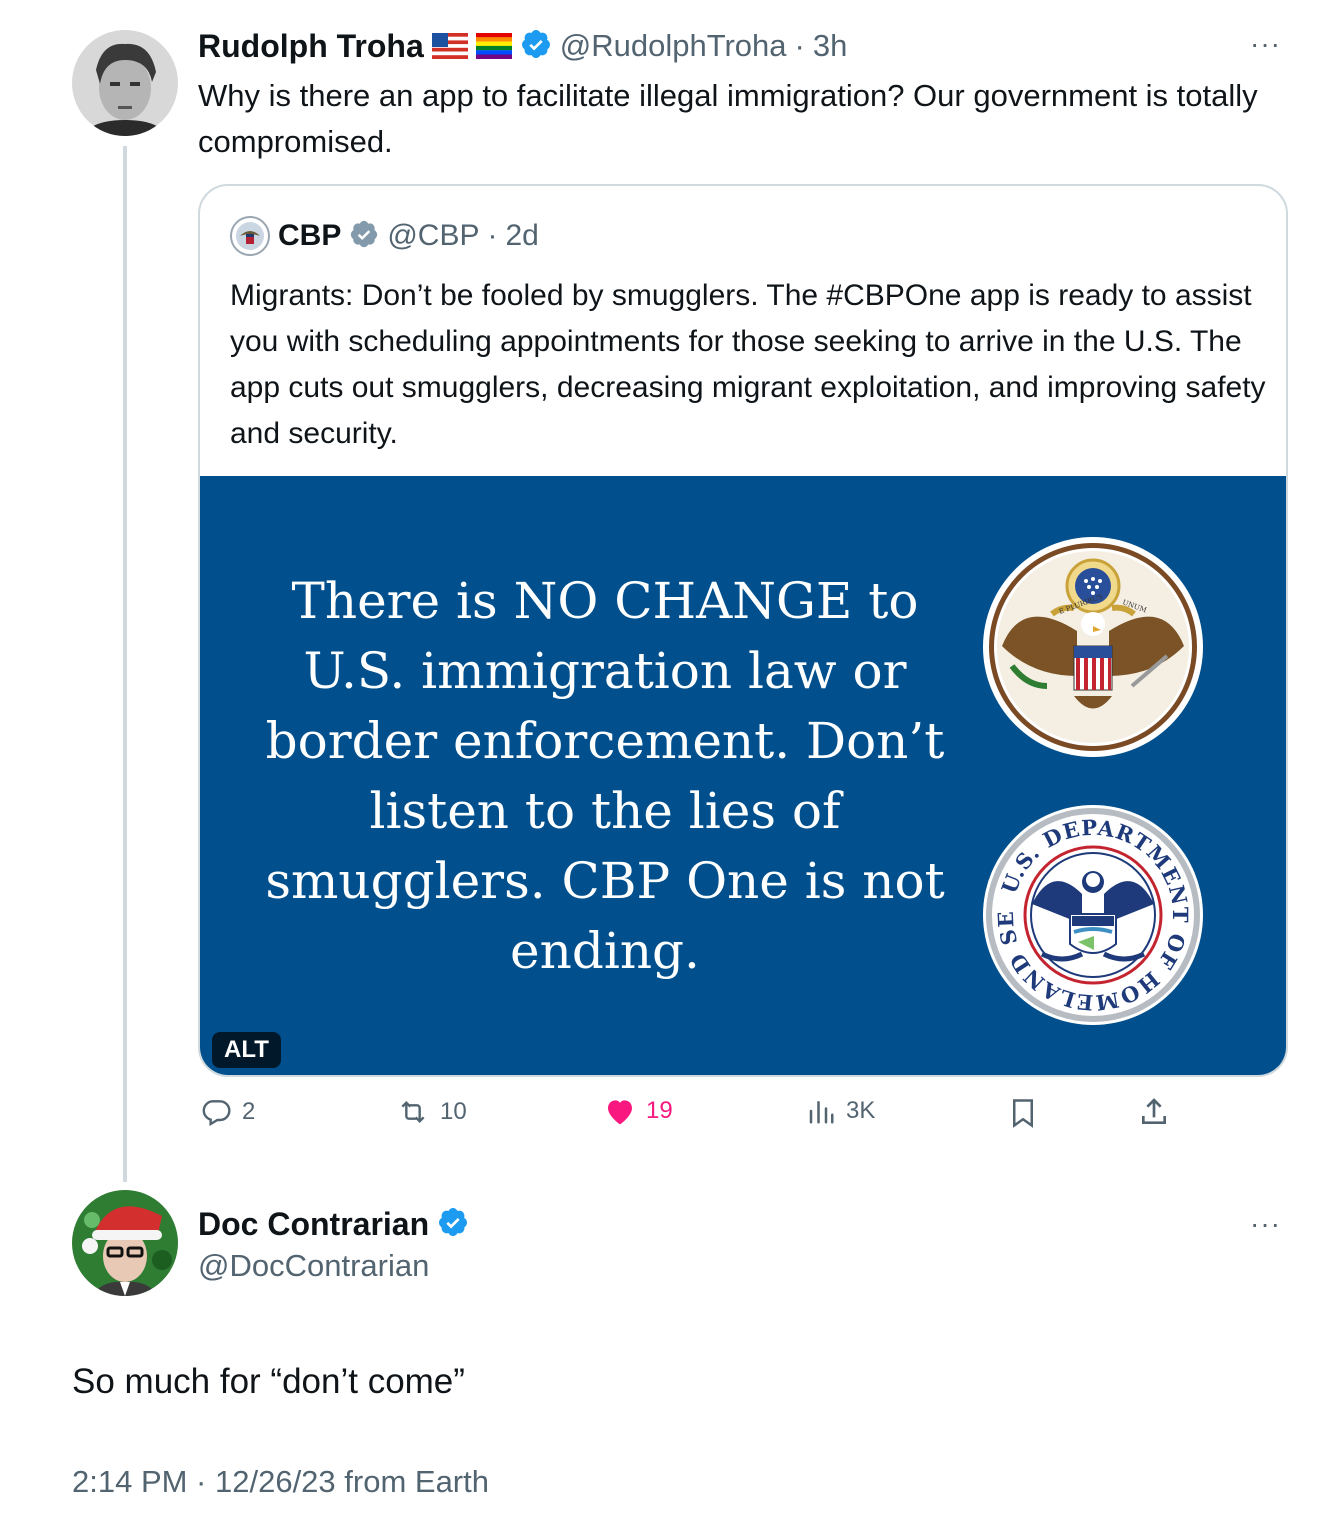 This screenshot has width=1330, height=1525. I want to click on share-icon, so click(1154, 1112).